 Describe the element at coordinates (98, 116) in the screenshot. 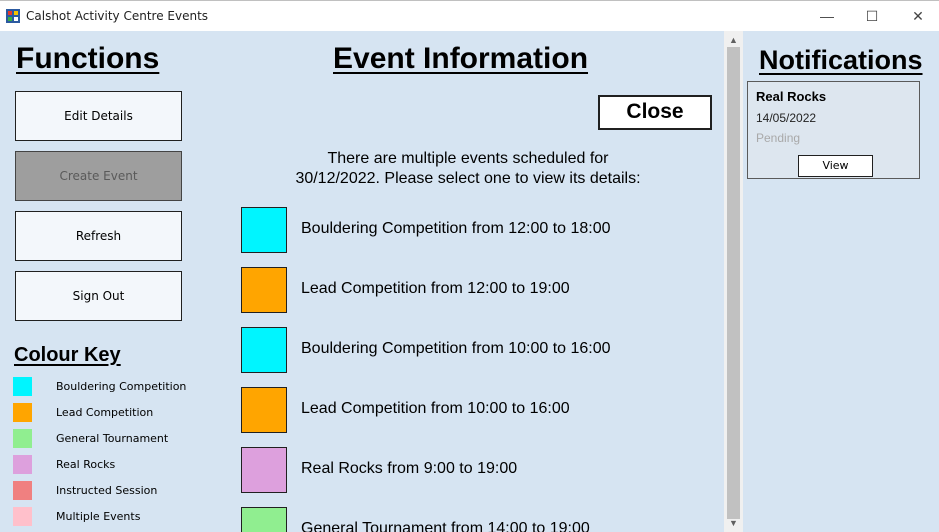

I see `edit-details-button: Edit Details` at that location.